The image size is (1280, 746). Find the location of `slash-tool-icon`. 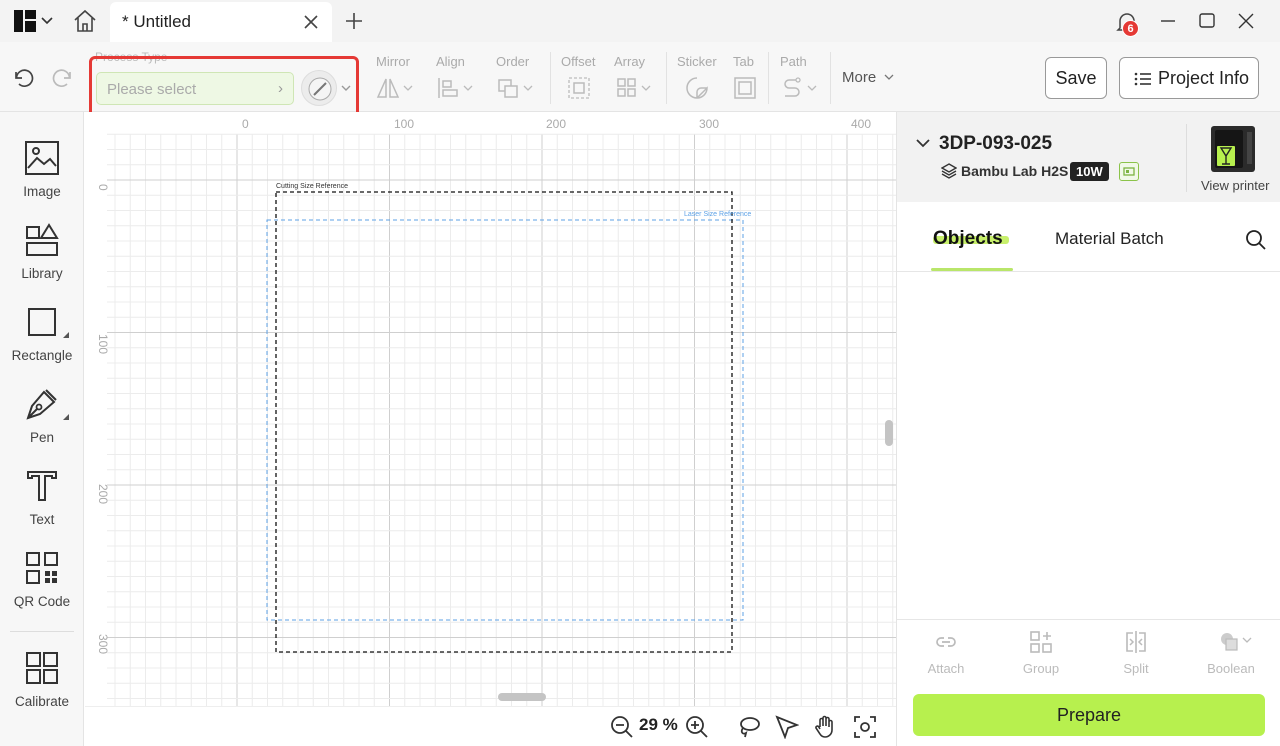

slash-tool-icon is located at coordinates (320, 89).